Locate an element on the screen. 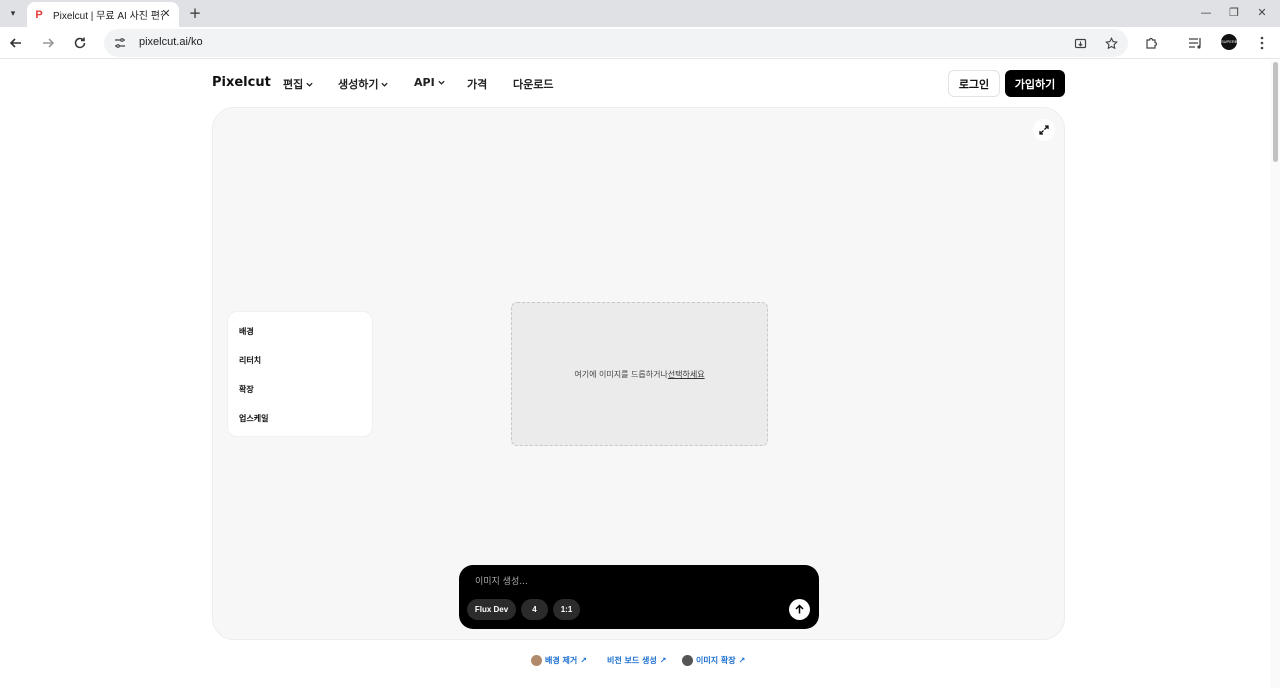  count-selector: 4 is located at coordinates (534, 609).